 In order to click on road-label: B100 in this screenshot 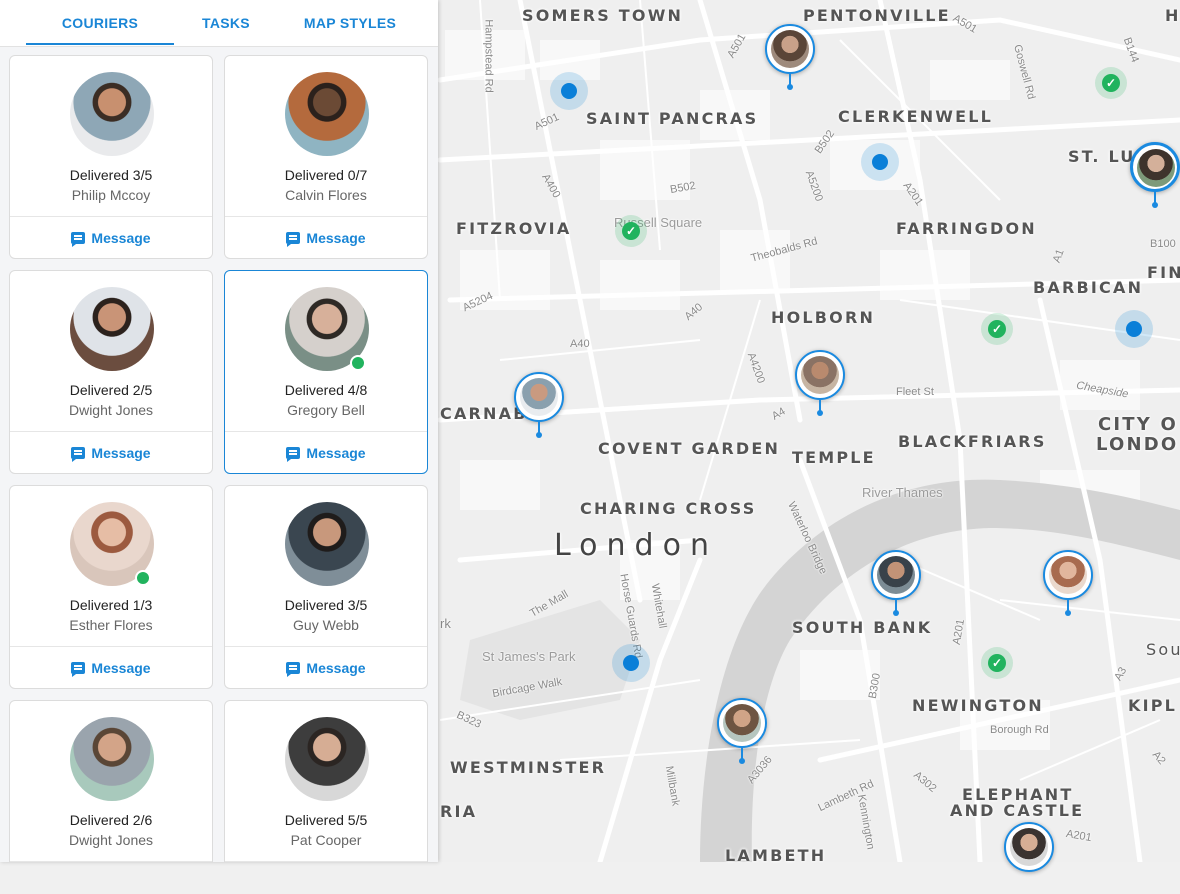, I will do `click(1163, 244)`.